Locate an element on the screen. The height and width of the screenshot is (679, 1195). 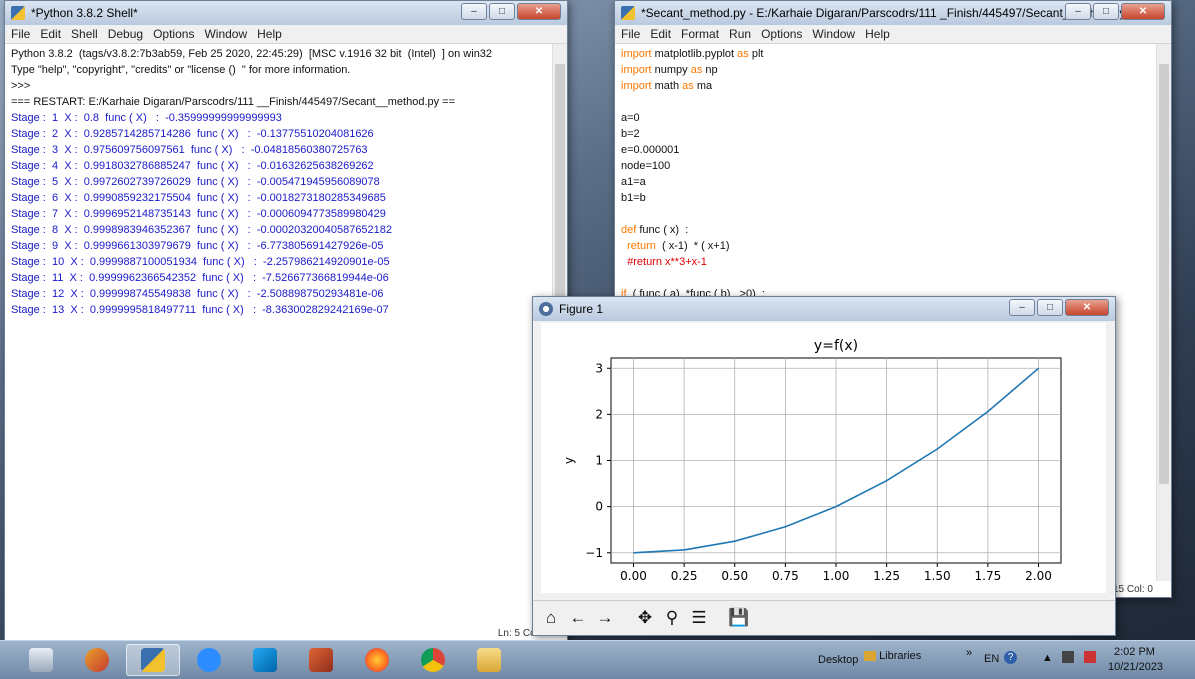
menu-debug: Debug is located at coordinates (125, 34).